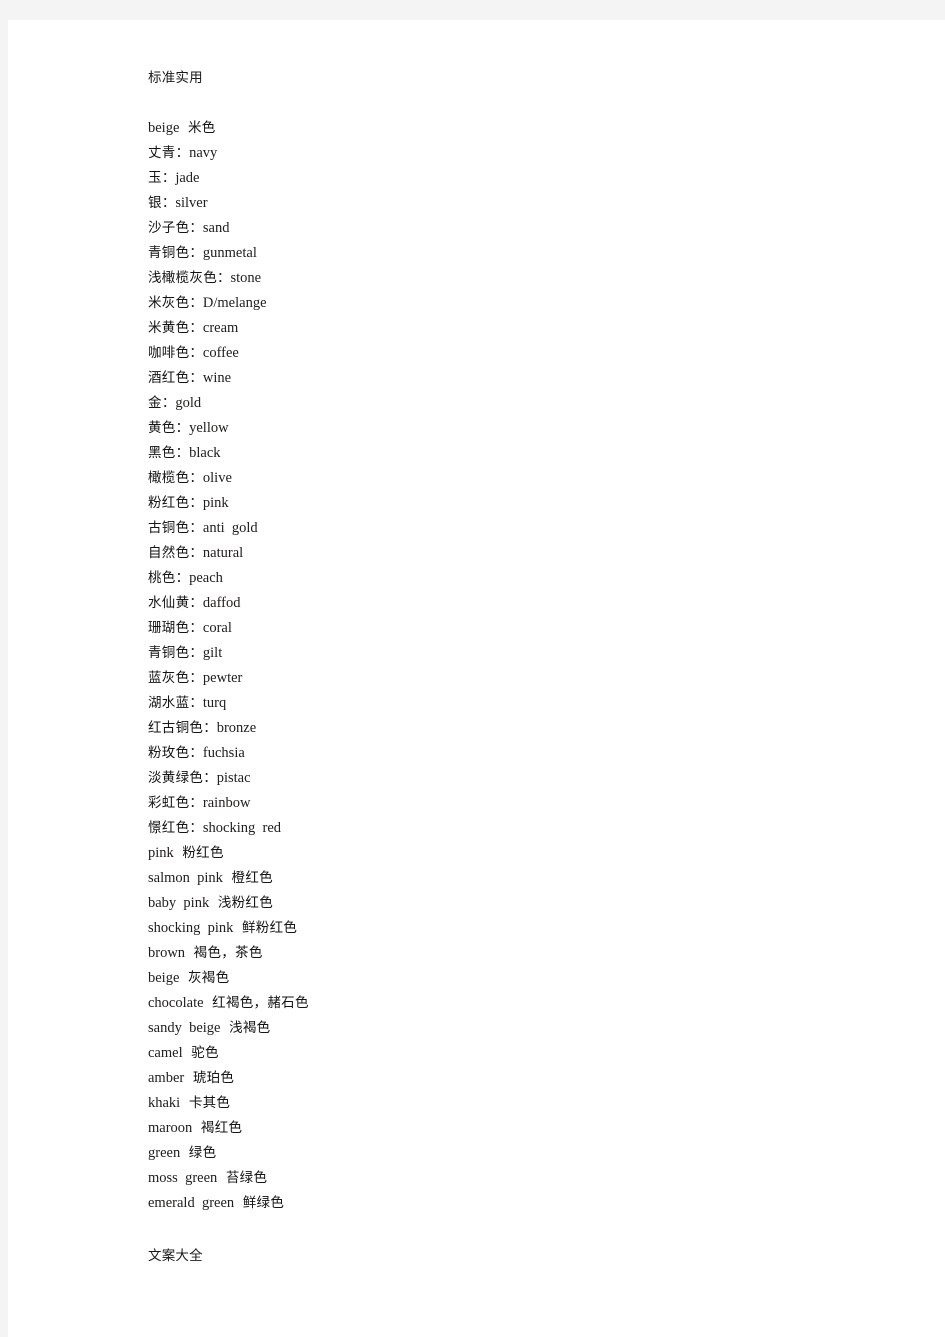 The width and height of the screenshot is (945, 1337). I want to click on entry-chinese-term: 米色, so click(202, 128).